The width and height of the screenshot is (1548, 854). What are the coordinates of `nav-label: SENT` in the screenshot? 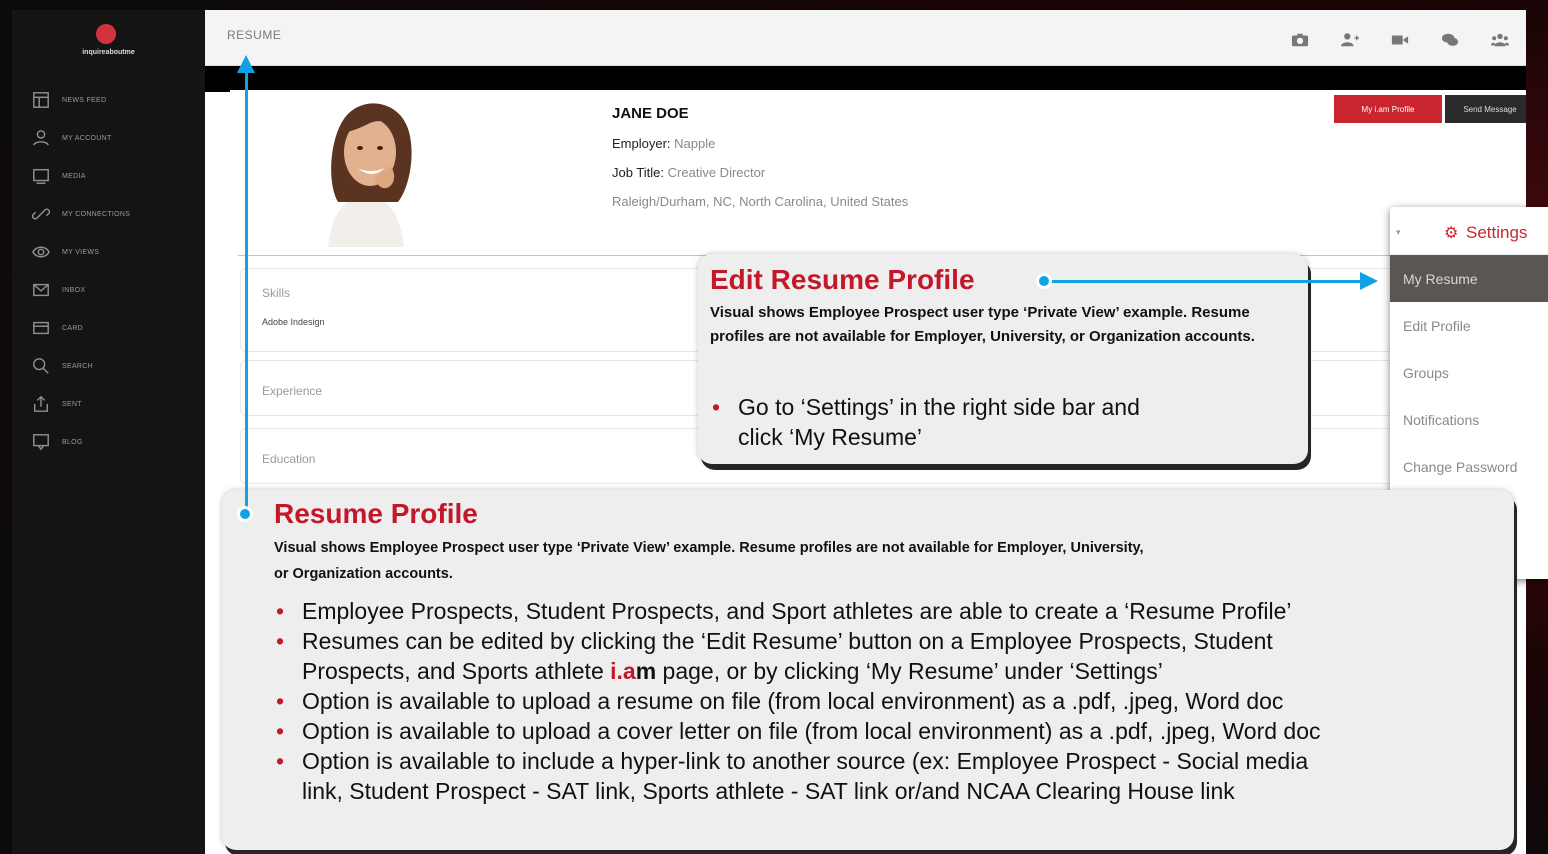 It's located at (72, 404).